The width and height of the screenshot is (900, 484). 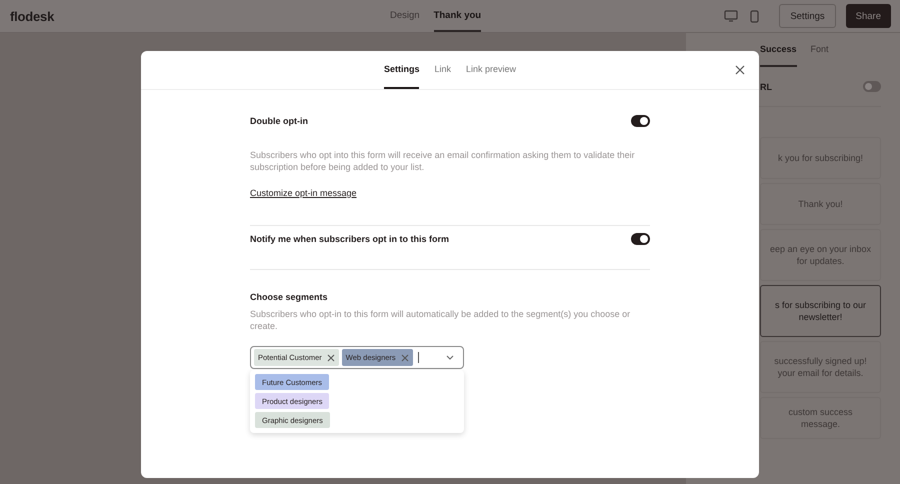 I want to click on setting-title: Double opt-in, so click(x=279, y=121).